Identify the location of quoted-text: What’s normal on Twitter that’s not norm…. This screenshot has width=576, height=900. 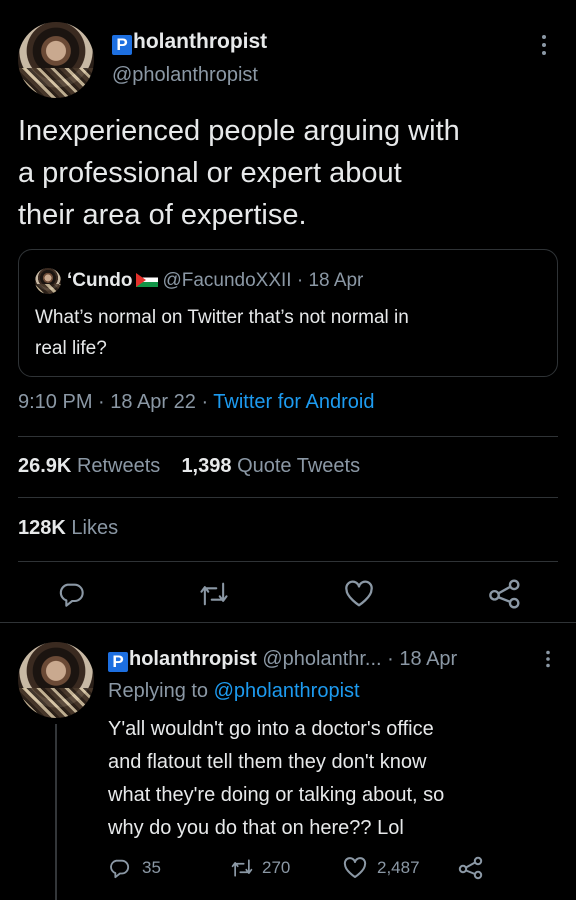
(222, 333).